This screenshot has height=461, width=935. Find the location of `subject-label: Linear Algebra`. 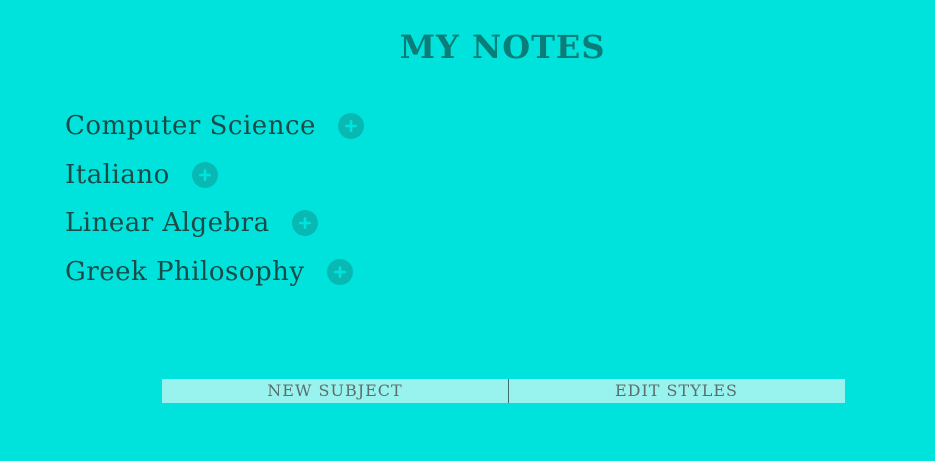

subject-label: Linear Algebra is located at coordinates (167, 223).